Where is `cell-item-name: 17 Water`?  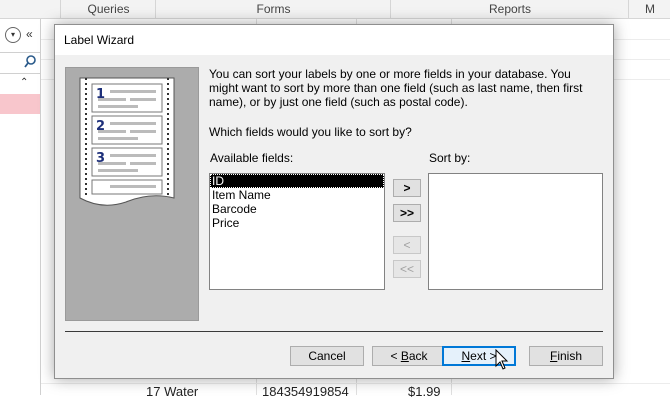
cell-item-name: 17 Water is located at coordinates (172, 391).